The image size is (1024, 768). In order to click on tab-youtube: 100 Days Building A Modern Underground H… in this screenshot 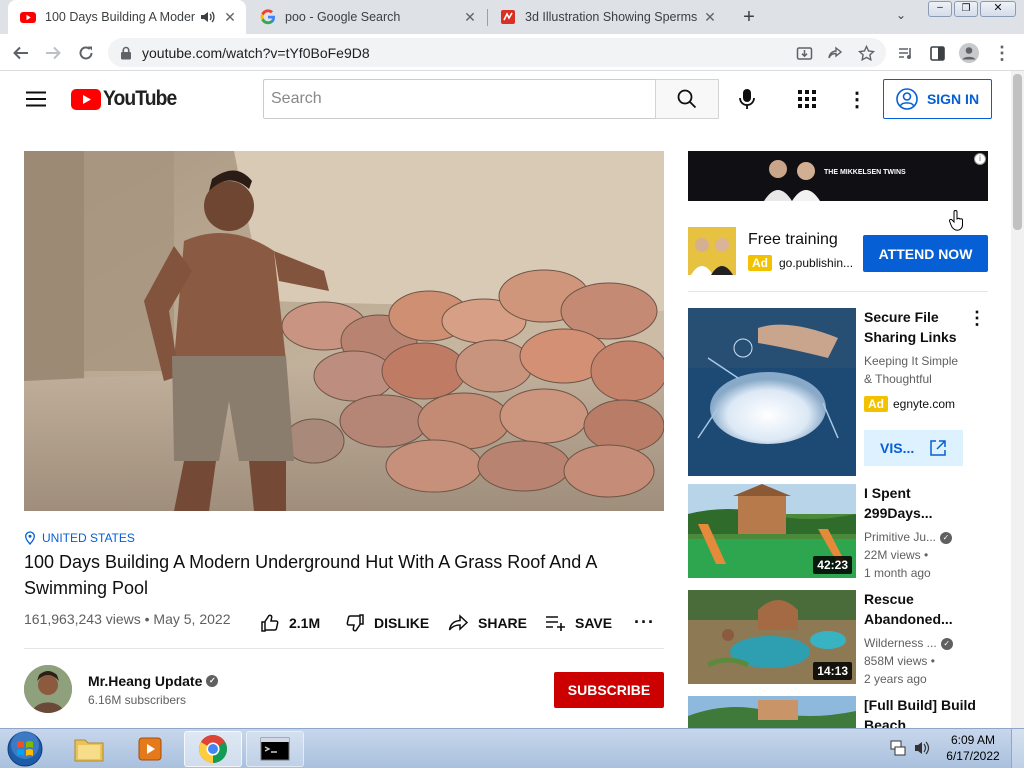, I will do `click(127, 17)`.